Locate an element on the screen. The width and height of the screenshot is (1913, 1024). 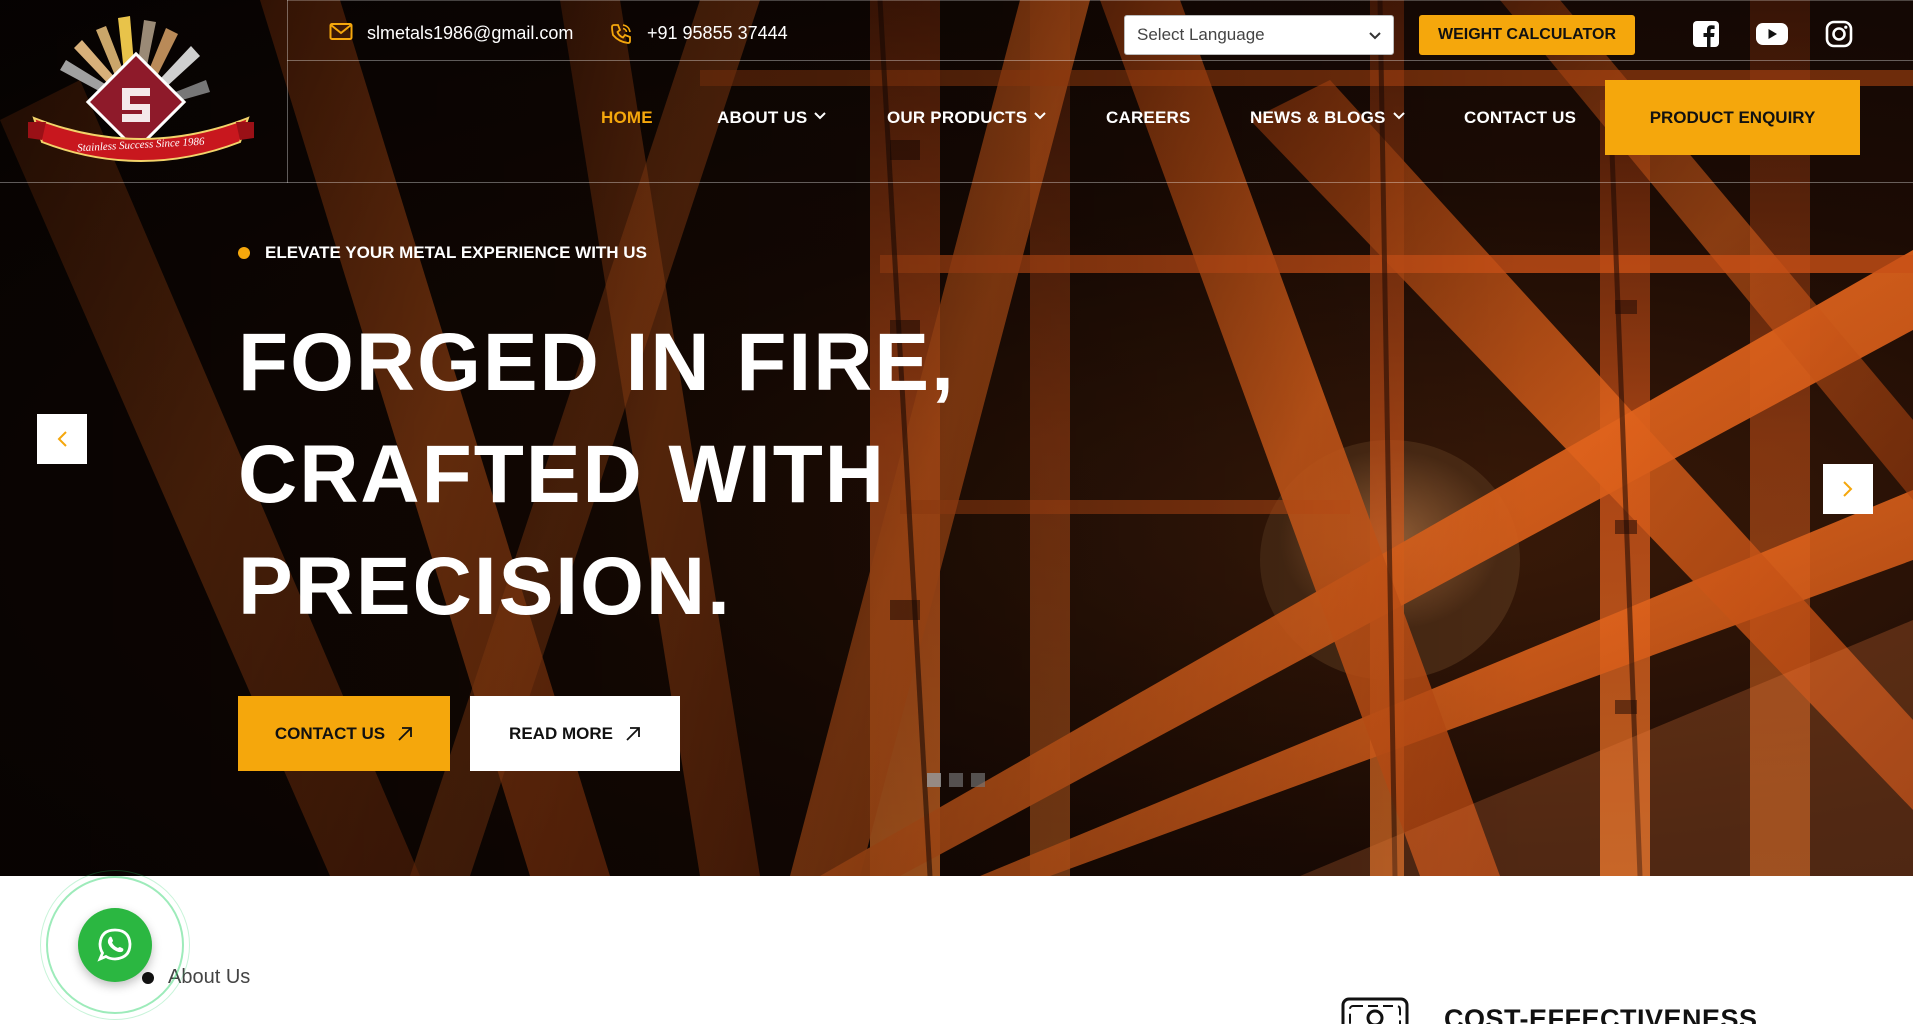
product-enquiry-button: PRODUCT ENQUIRY is located at coordinates (1732, 117).